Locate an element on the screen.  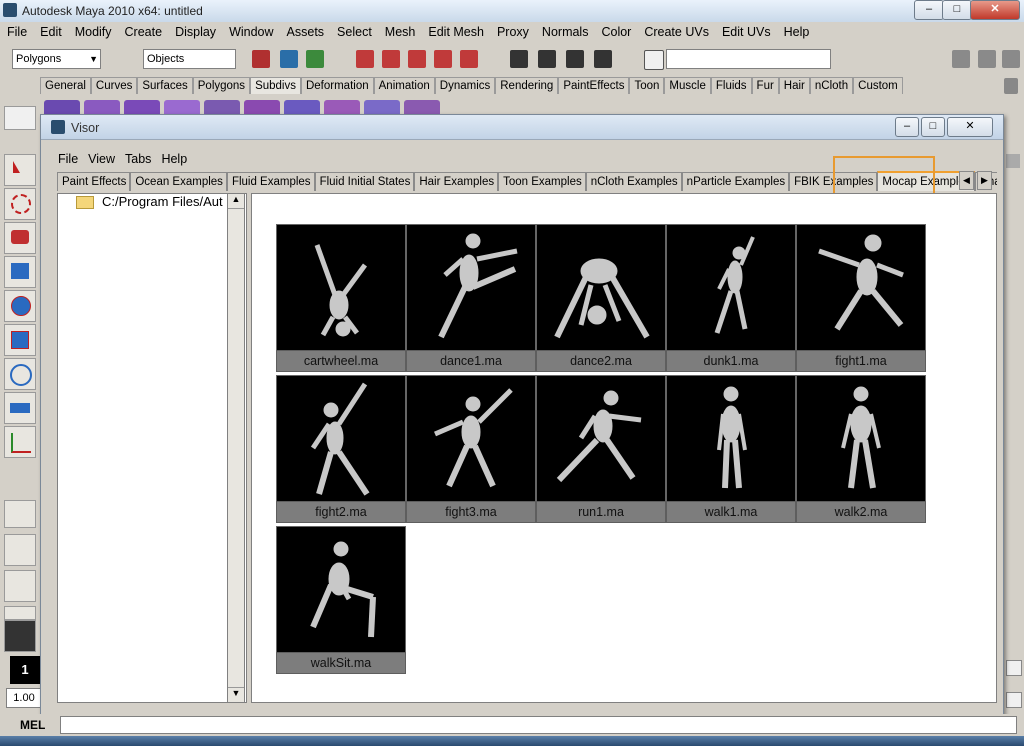
shelf-tab: Surfaces is located at coordinates (165, 85).